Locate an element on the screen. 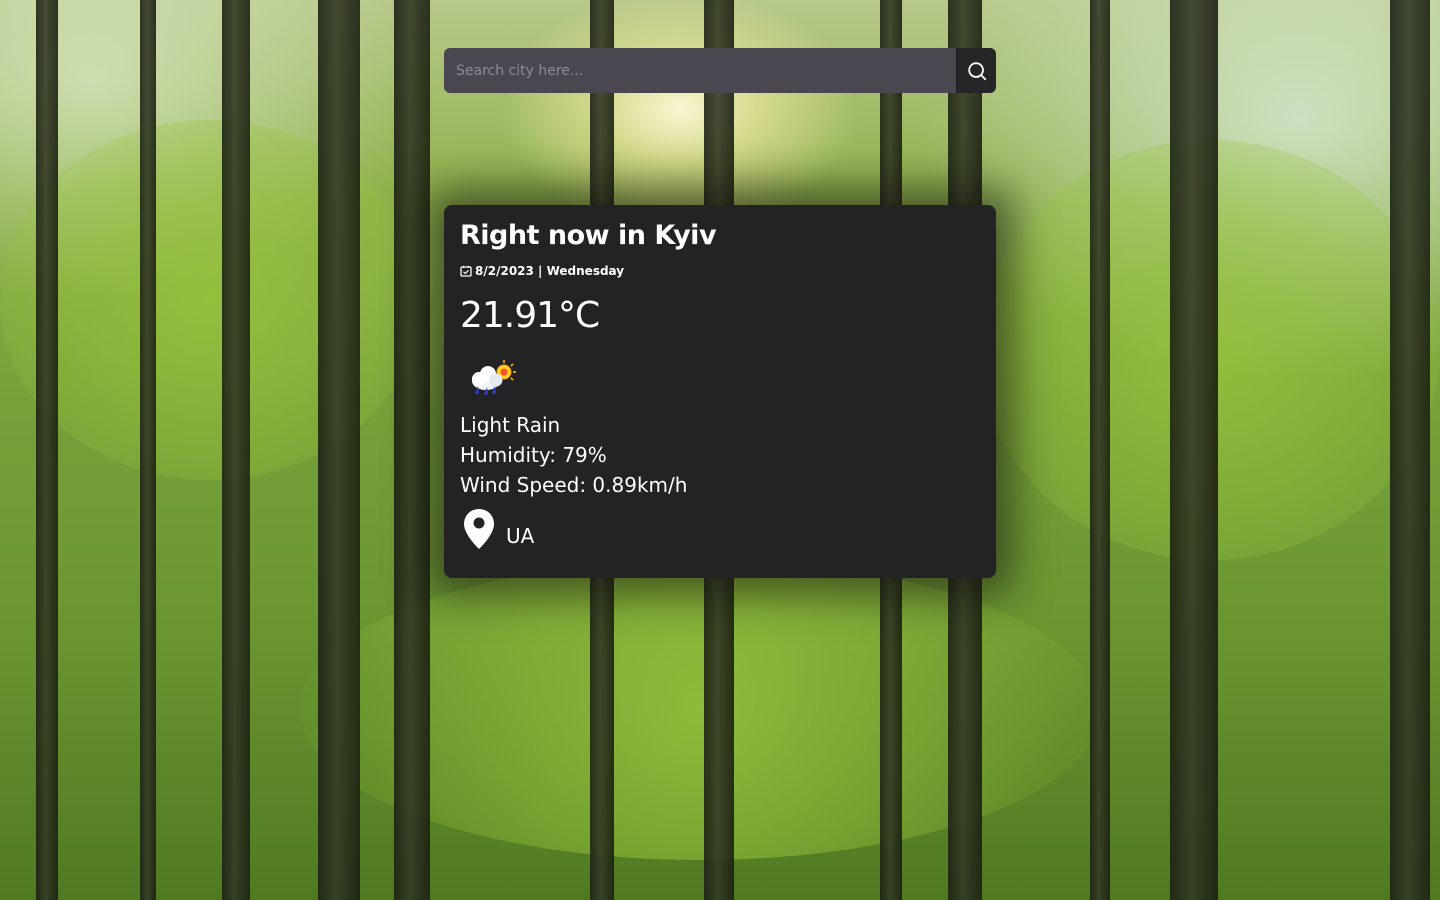 The height and width of the screenshot is (900, 1440). search-bar is located at coordinates (720, 70).